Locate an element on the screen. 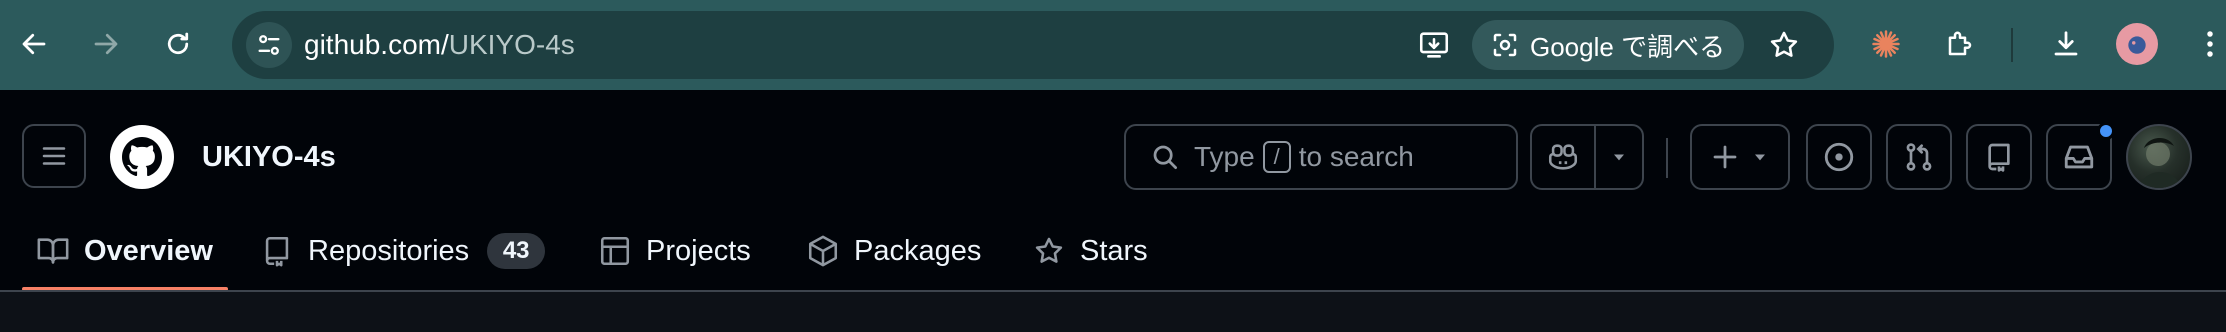 This screenshot has width=2226, height=332. copilot-button is located at coordinates (1564, 157).